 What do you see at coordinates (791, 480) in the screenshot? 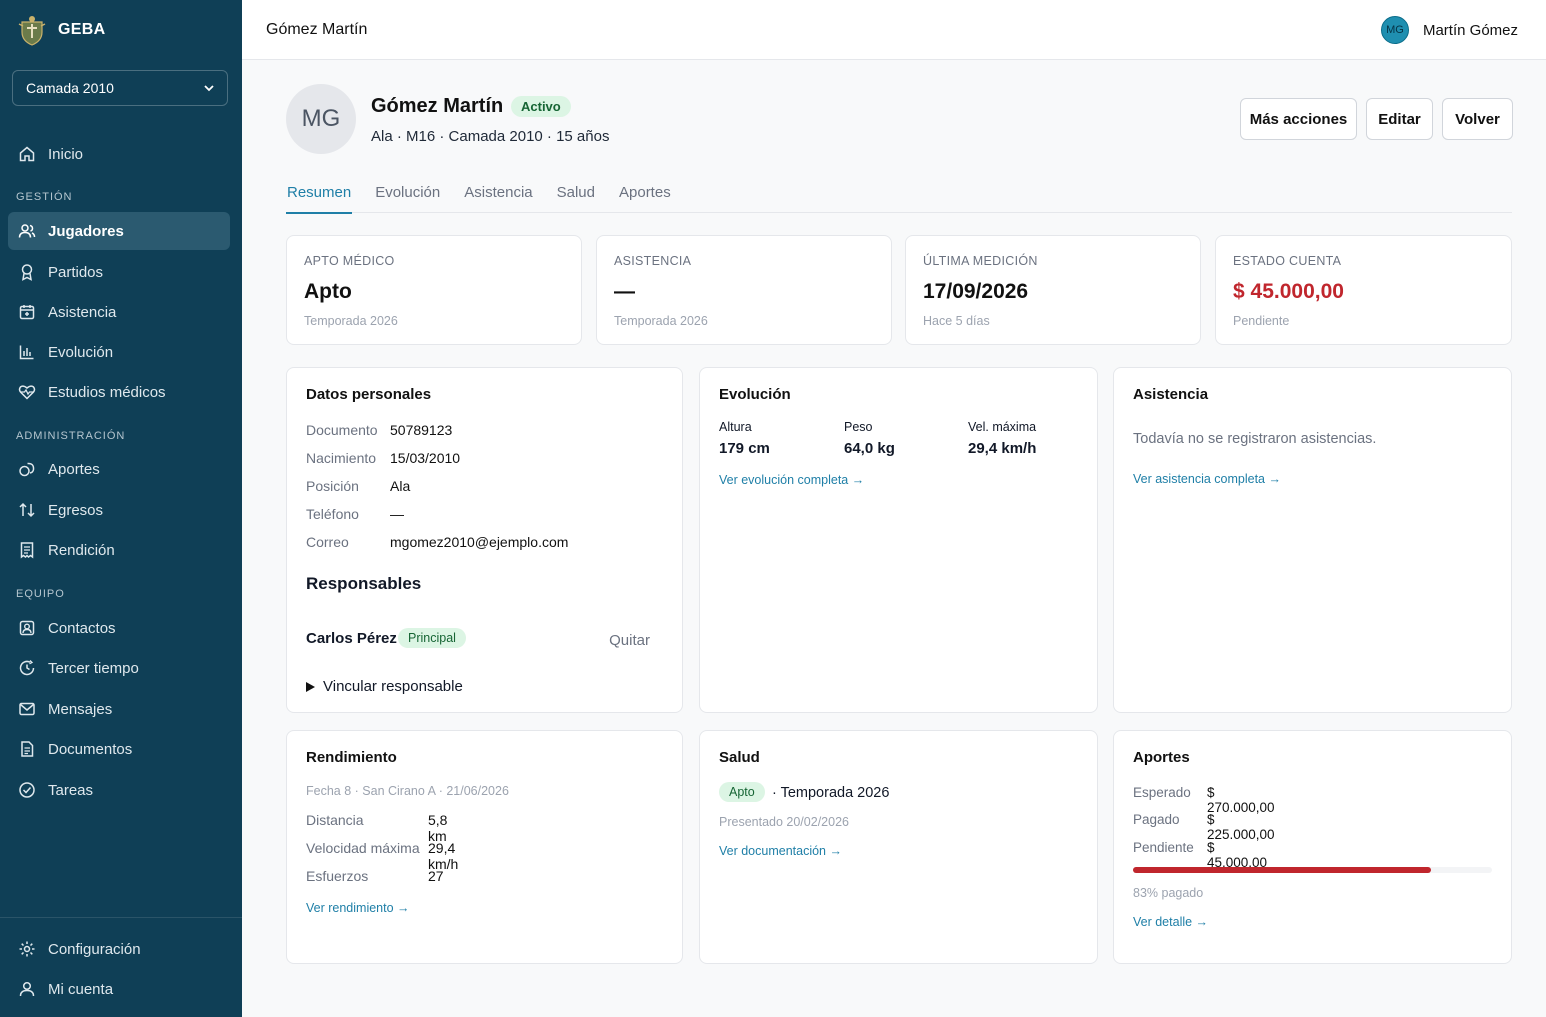
I see `ver-evolucion-link: Ver evolución completa →` at bounding box center [791, 480].